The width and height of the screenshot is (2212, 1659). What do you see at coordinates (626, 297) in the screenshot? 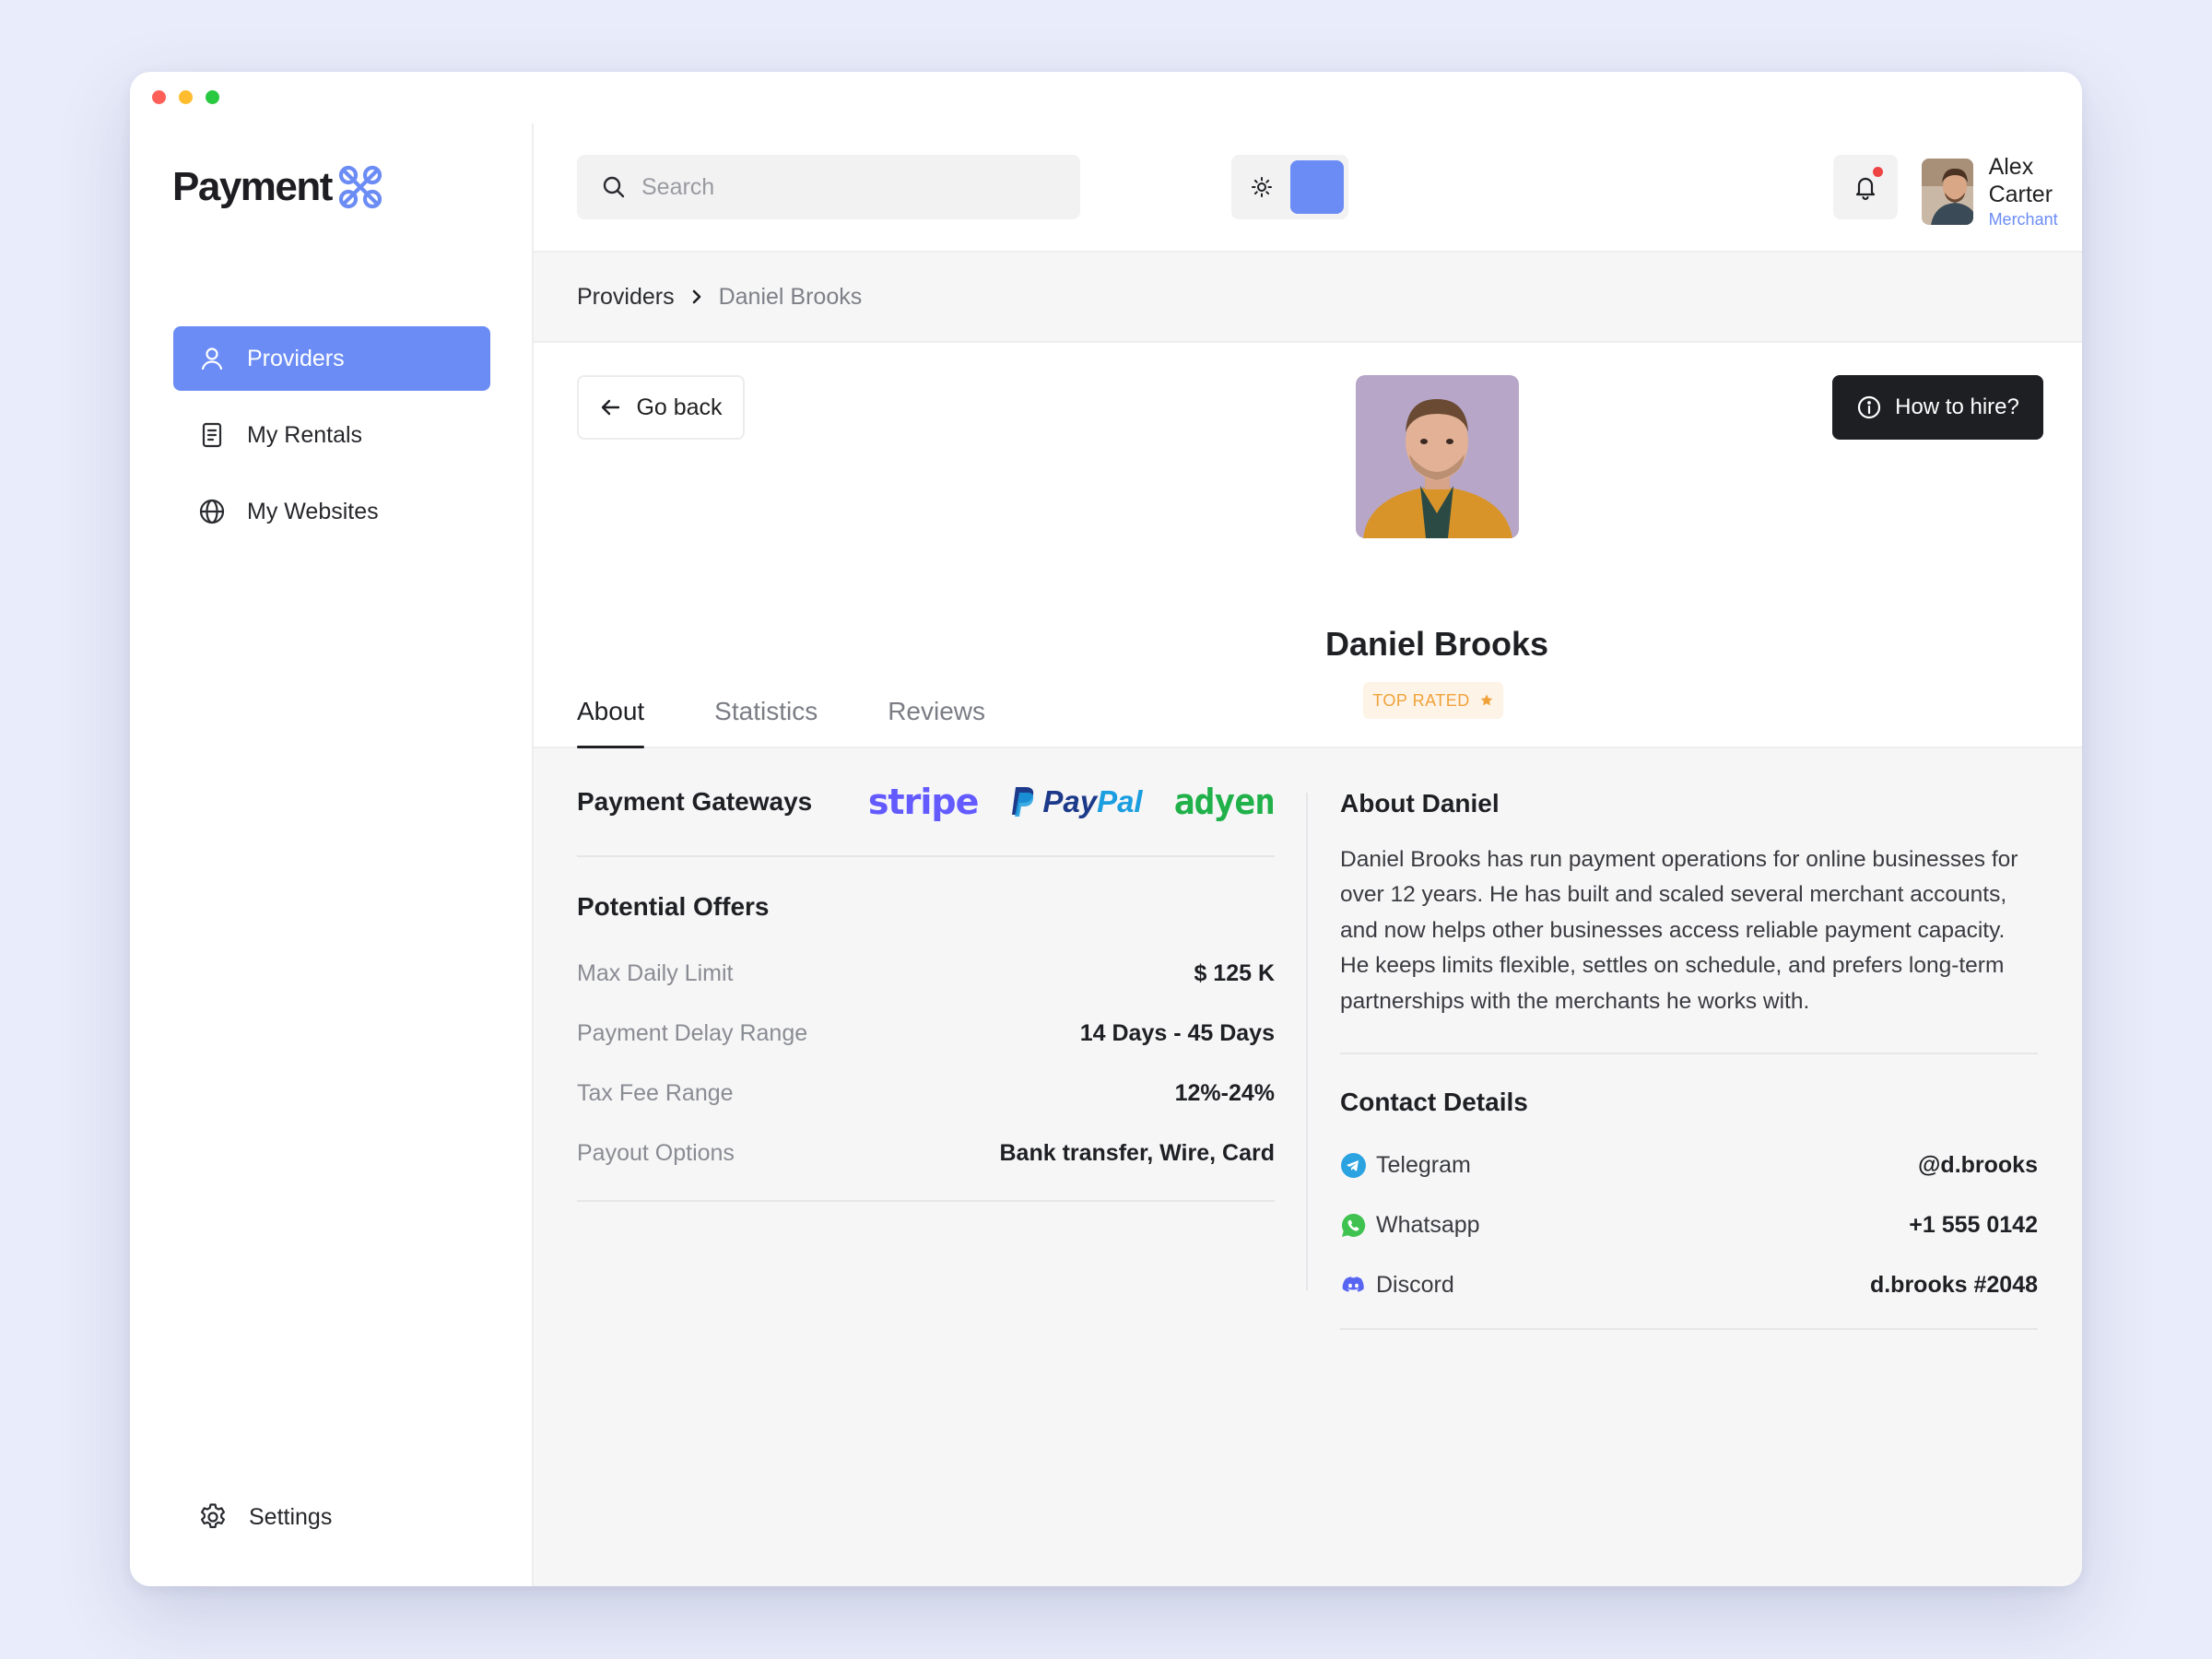
I see `breadcrumb-providers: Providers` at bounding box center [626, 297].